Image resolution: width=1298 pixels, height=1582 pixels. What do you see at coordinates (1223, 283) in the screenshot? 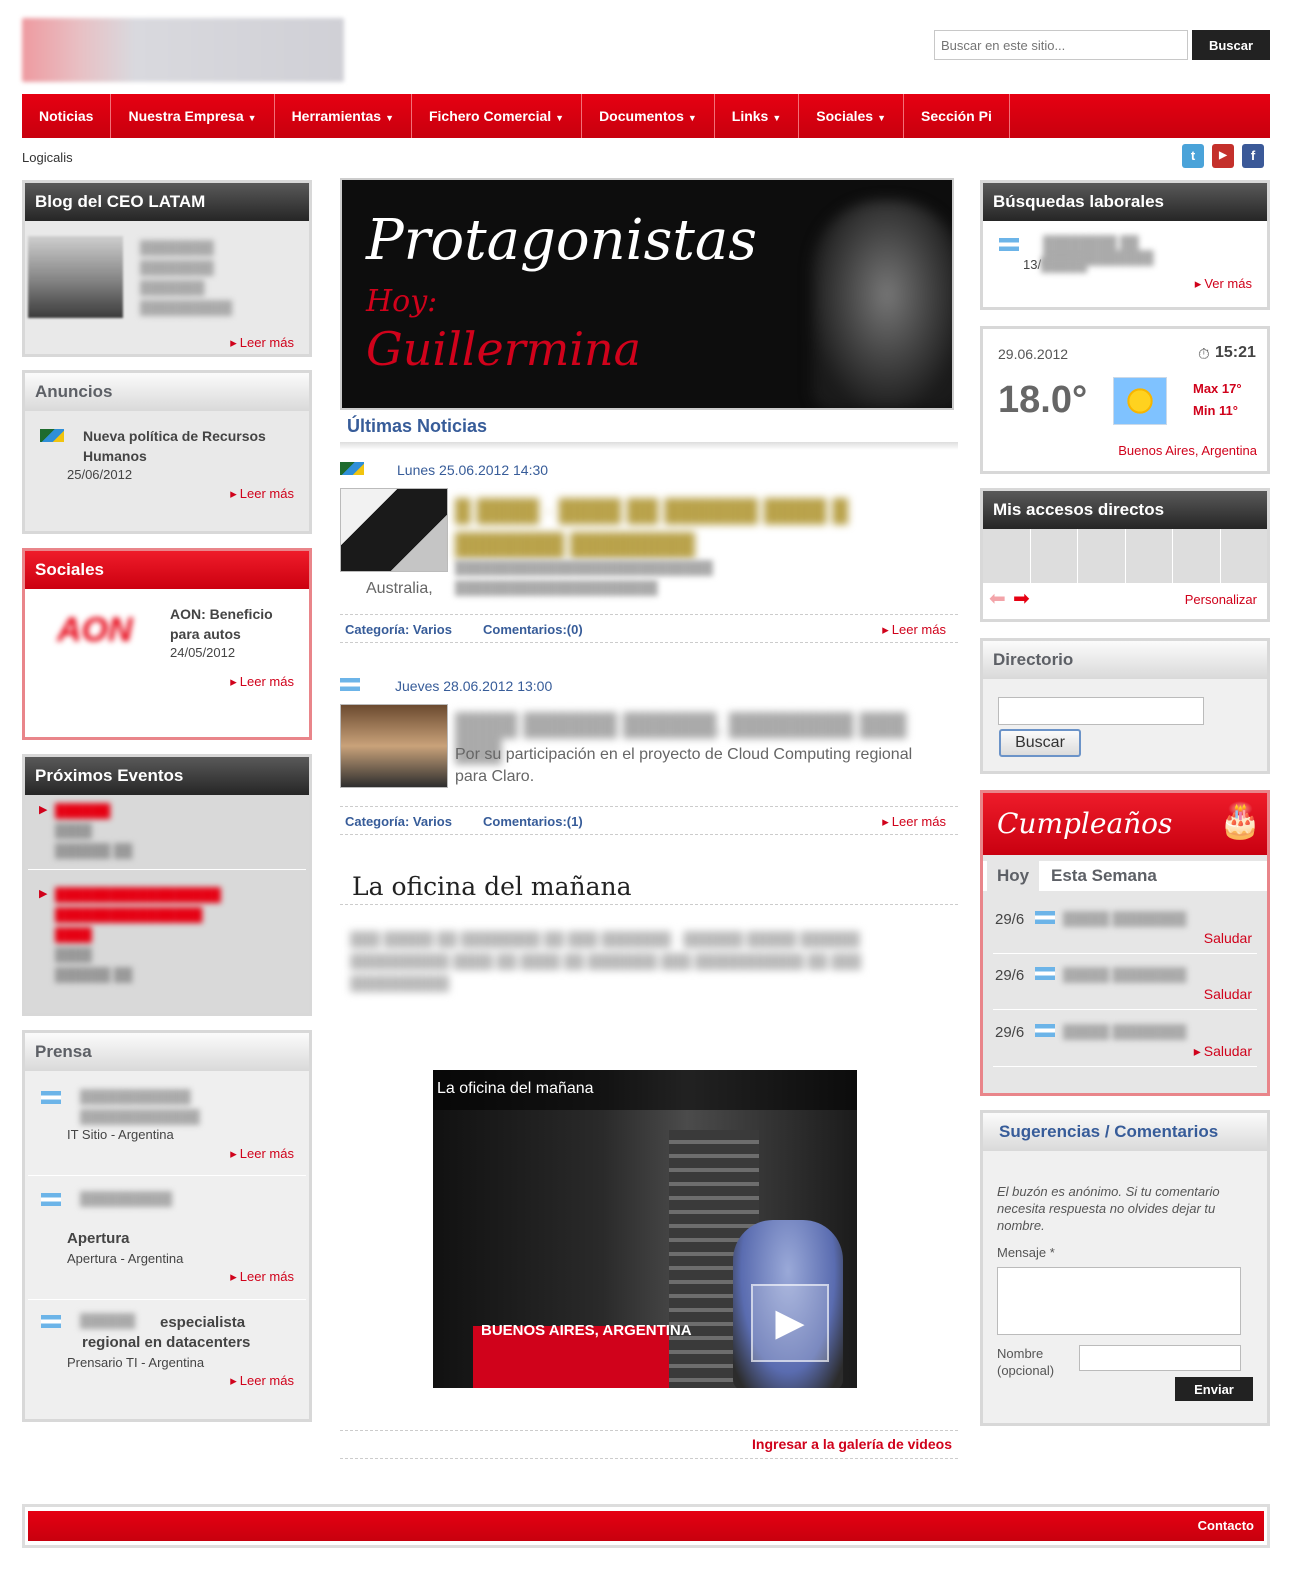
I see `ver-mas-link: Ver más` at bounding box center [1223, 283].